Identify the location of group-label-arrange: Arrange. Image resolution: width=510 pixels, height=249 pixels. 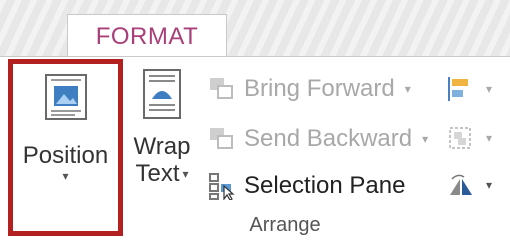
(285, 225).